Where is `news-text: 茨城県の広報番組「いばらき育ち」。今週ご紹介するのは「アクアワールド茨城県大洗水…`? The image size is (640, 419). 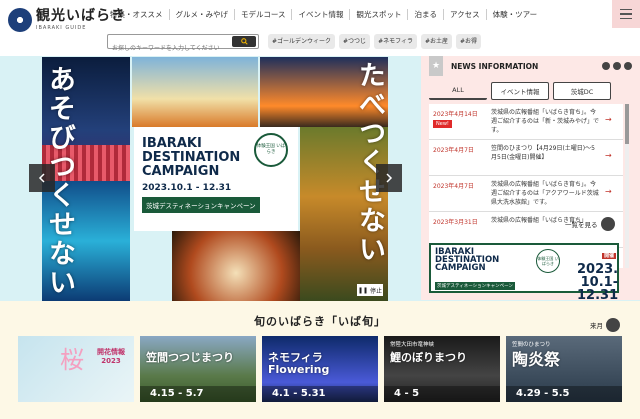 news-text: 茨城県の広報番組「いばらき育ち」。今週ご紹介するのは「アクアワールド茨城県大洗水… is located at coordinates (545, 193).